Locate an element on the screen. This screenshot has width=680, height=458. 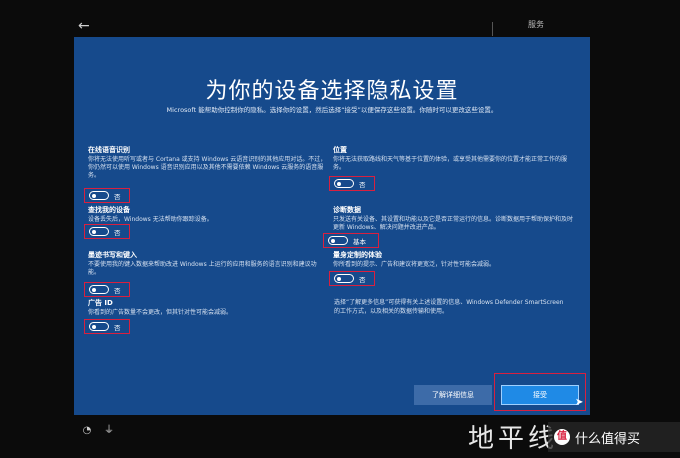
watermark-badge: 值 什么值得买 is located at coordinates (614, 437).